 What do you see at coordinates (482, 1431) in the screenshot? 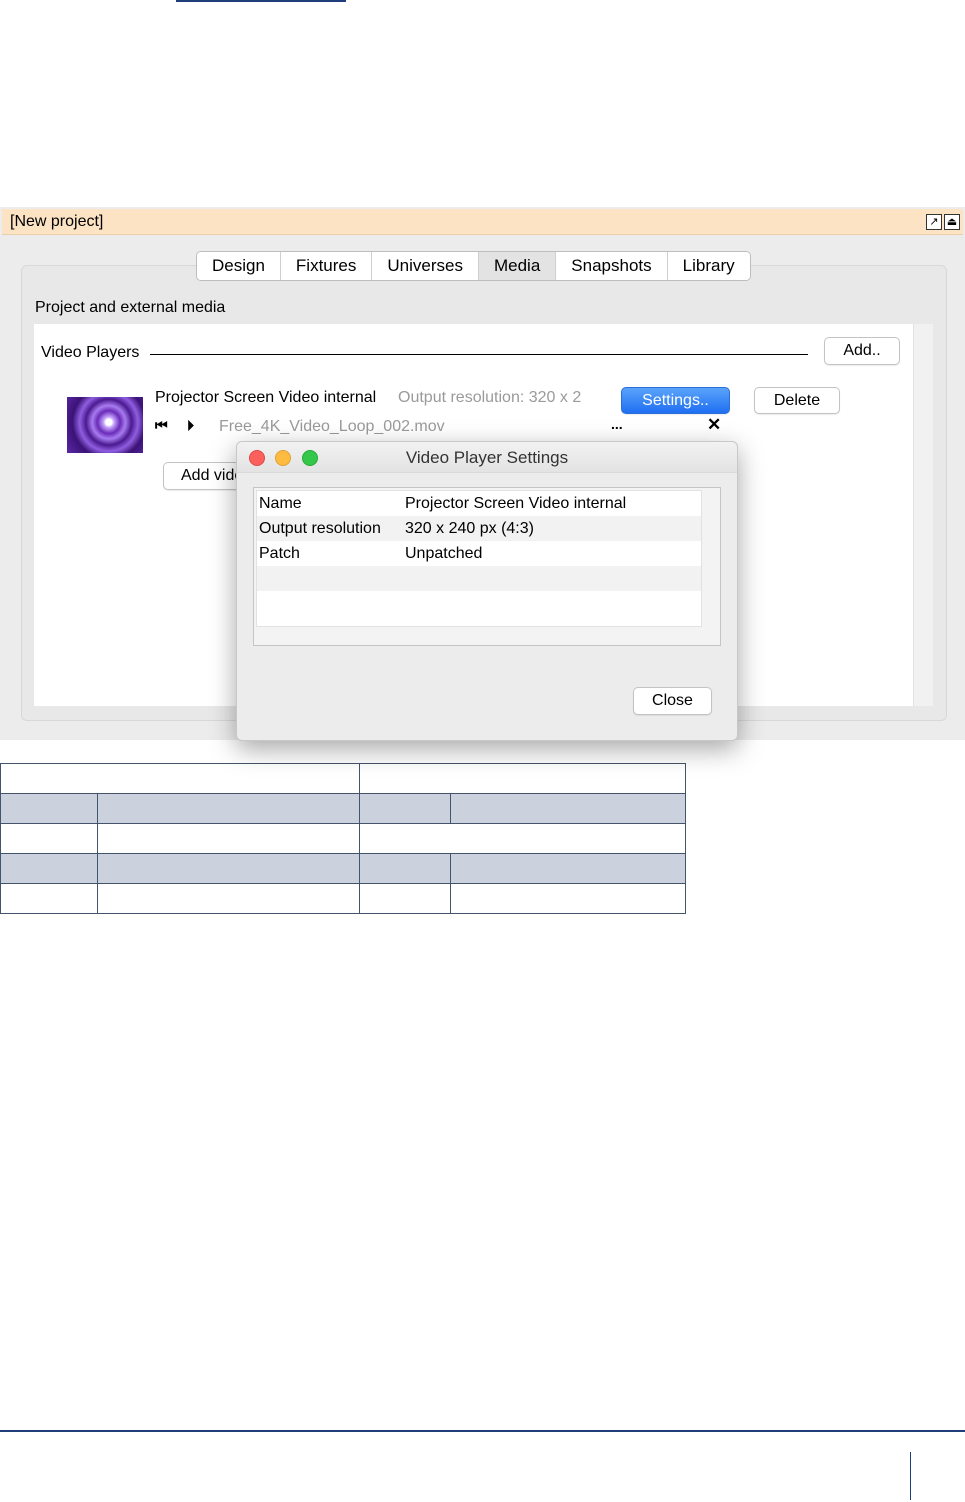
I see `footer-rule` at bounding box center [482, 1431].